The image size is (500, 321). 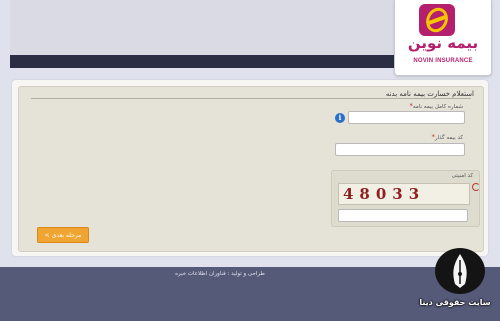 I want to click on policy-number-input, so click(x=406, y=117).